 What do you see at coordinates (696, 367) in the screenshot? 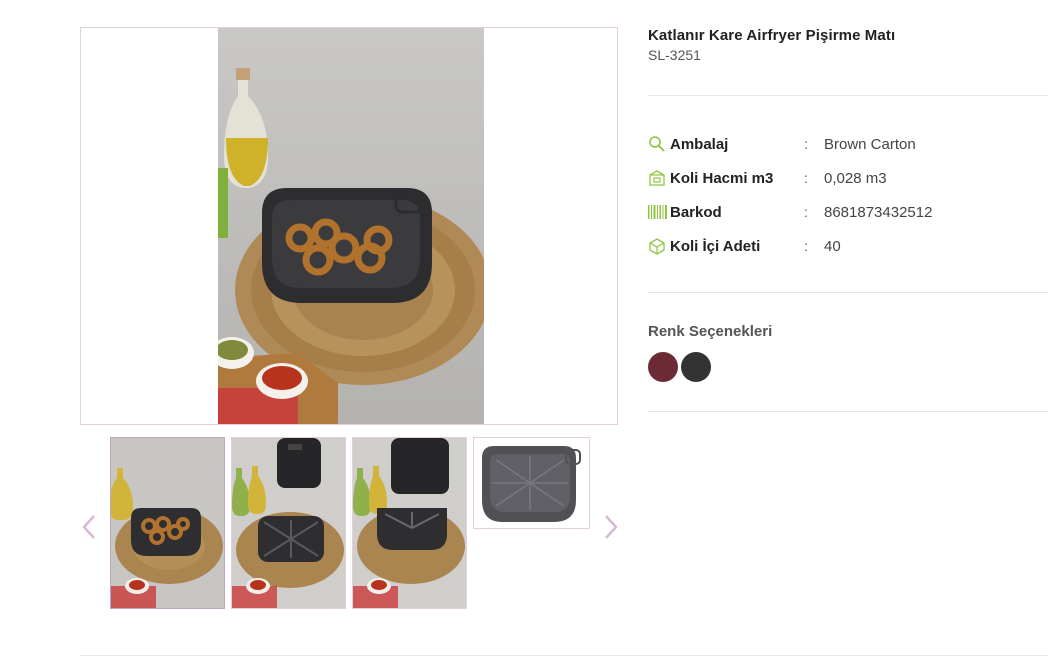
I see `color-swatch-dark-gray` at bounding box center [696, 367].